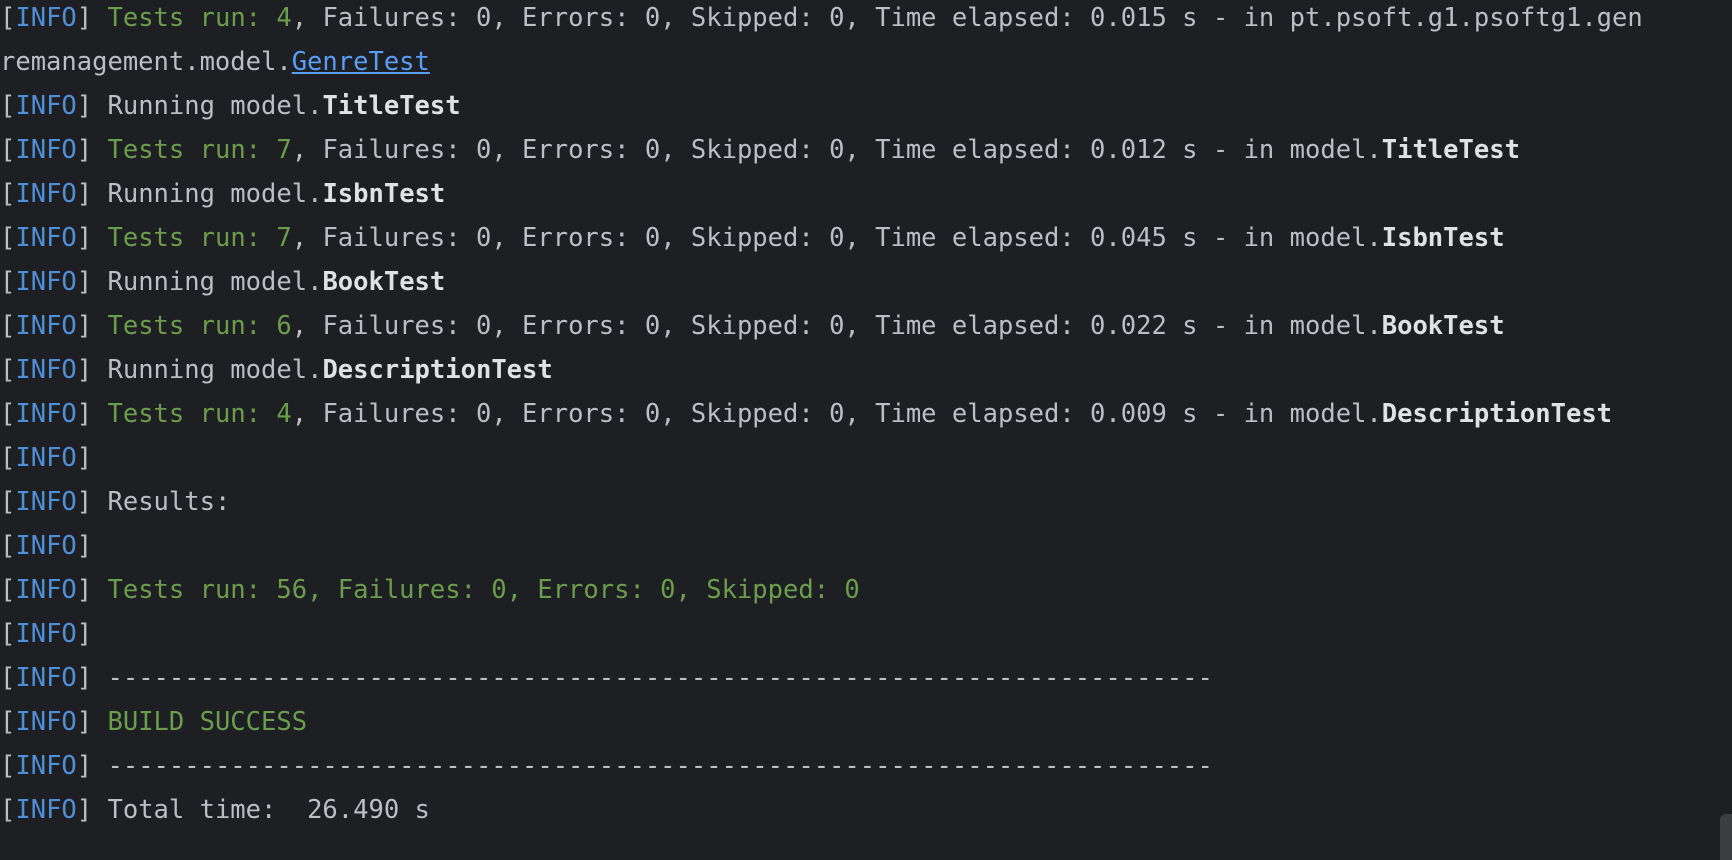 The width and height of the screenshot is (1732, 860). What do you see at coordinates (361, 62) in the screenshot?
I see `genre-test-link: GenreTest` at bounding box center [361, 62].